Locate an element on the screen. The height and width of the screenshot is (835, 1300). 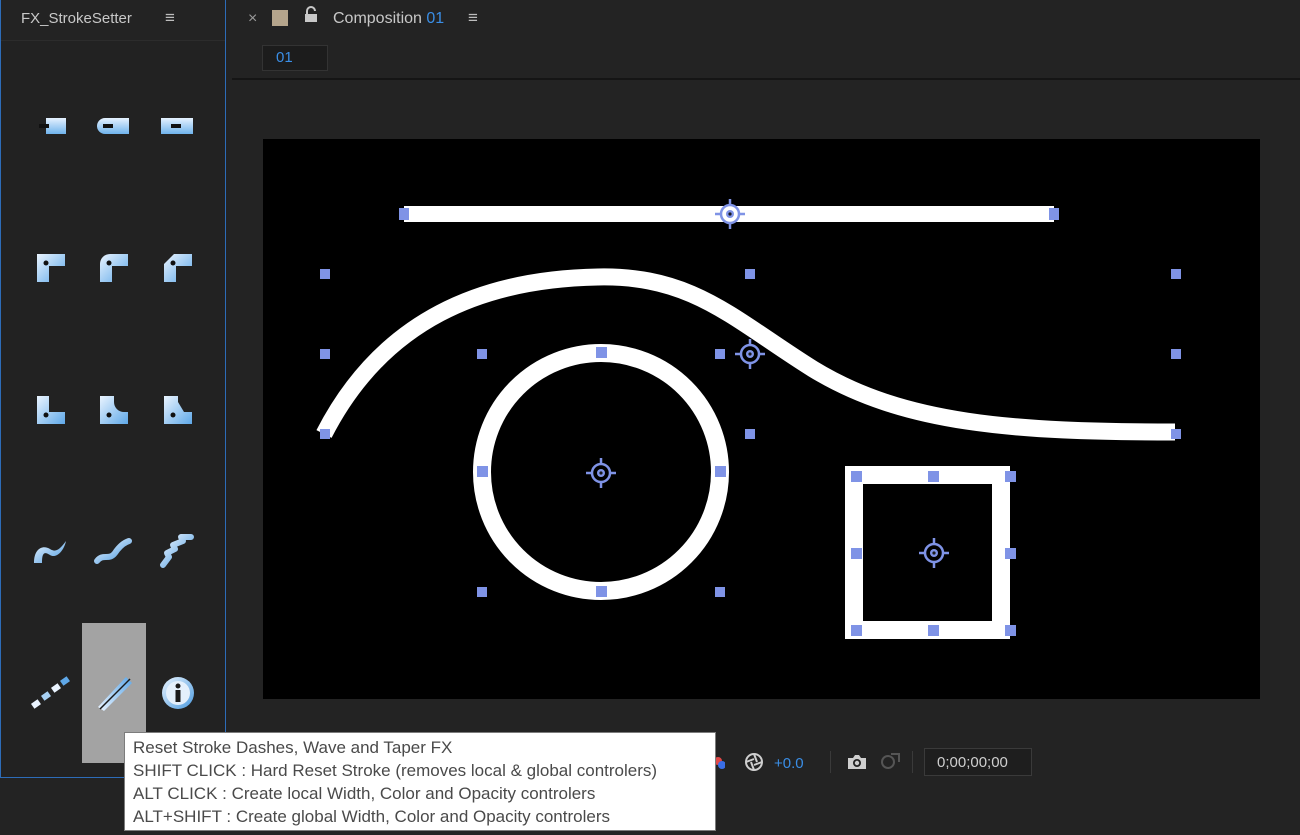
join-miter-icon is located at coordinates (51, 268).